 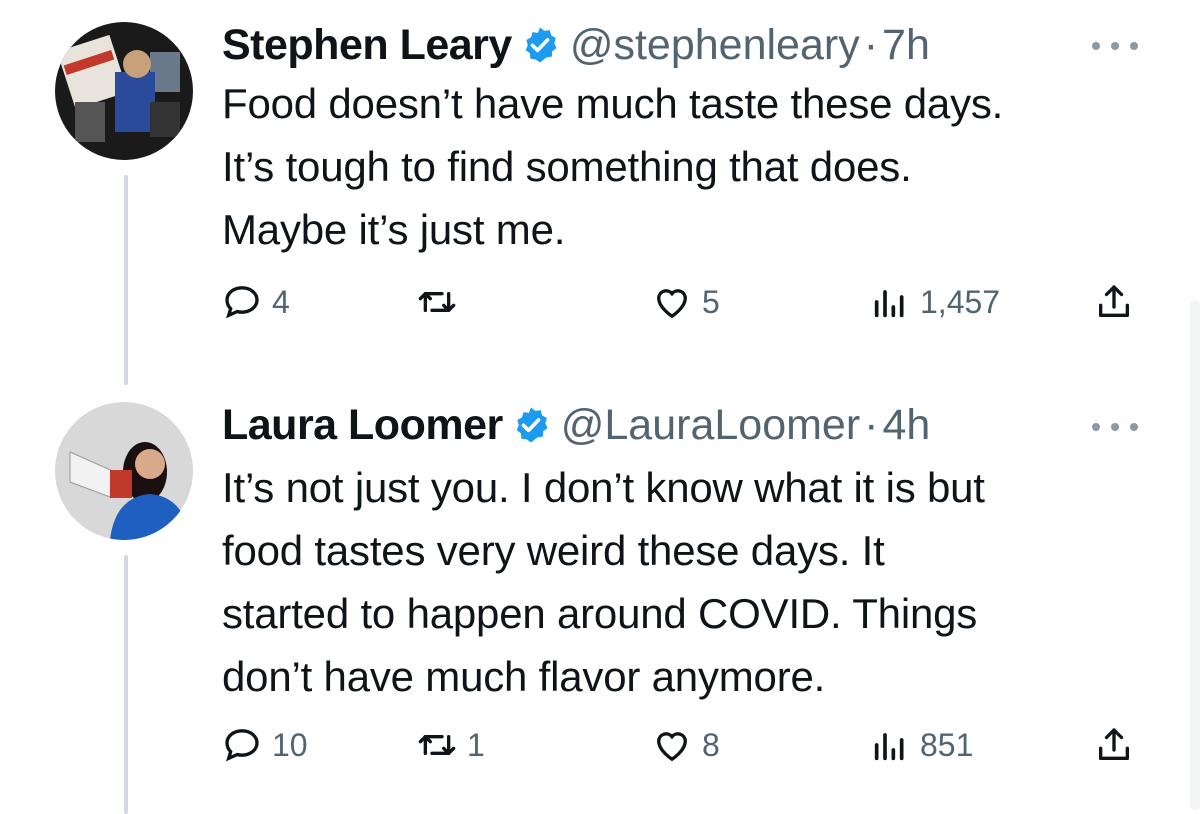 I want to click on tweet-text-line: Maybe it’s just me., so click(x=394, y=229).